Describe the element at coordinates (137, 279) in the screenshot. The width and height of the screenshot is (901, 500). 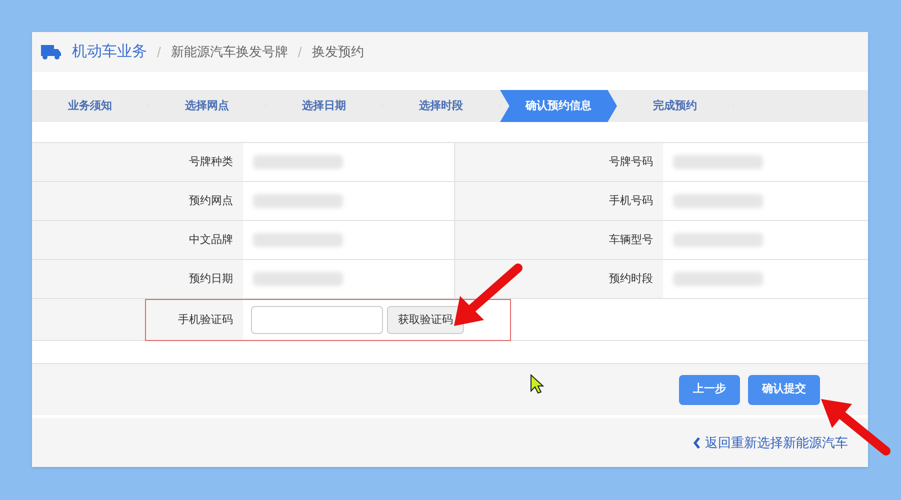
I see `field-label: 预约日期` at that location.